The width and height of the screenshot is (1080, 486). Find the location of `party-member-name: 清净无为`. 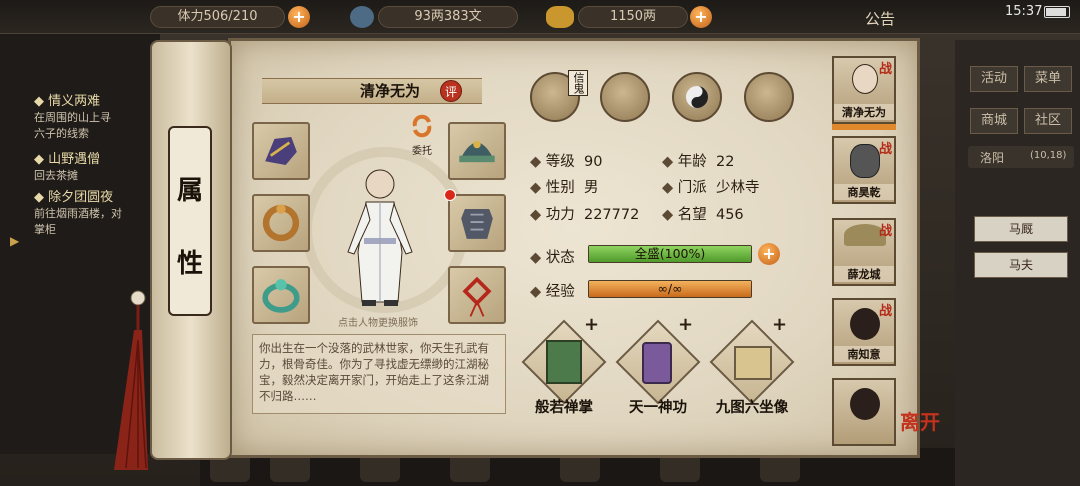

party-member-name: 清净无为 is located at coordinates (864, 112).